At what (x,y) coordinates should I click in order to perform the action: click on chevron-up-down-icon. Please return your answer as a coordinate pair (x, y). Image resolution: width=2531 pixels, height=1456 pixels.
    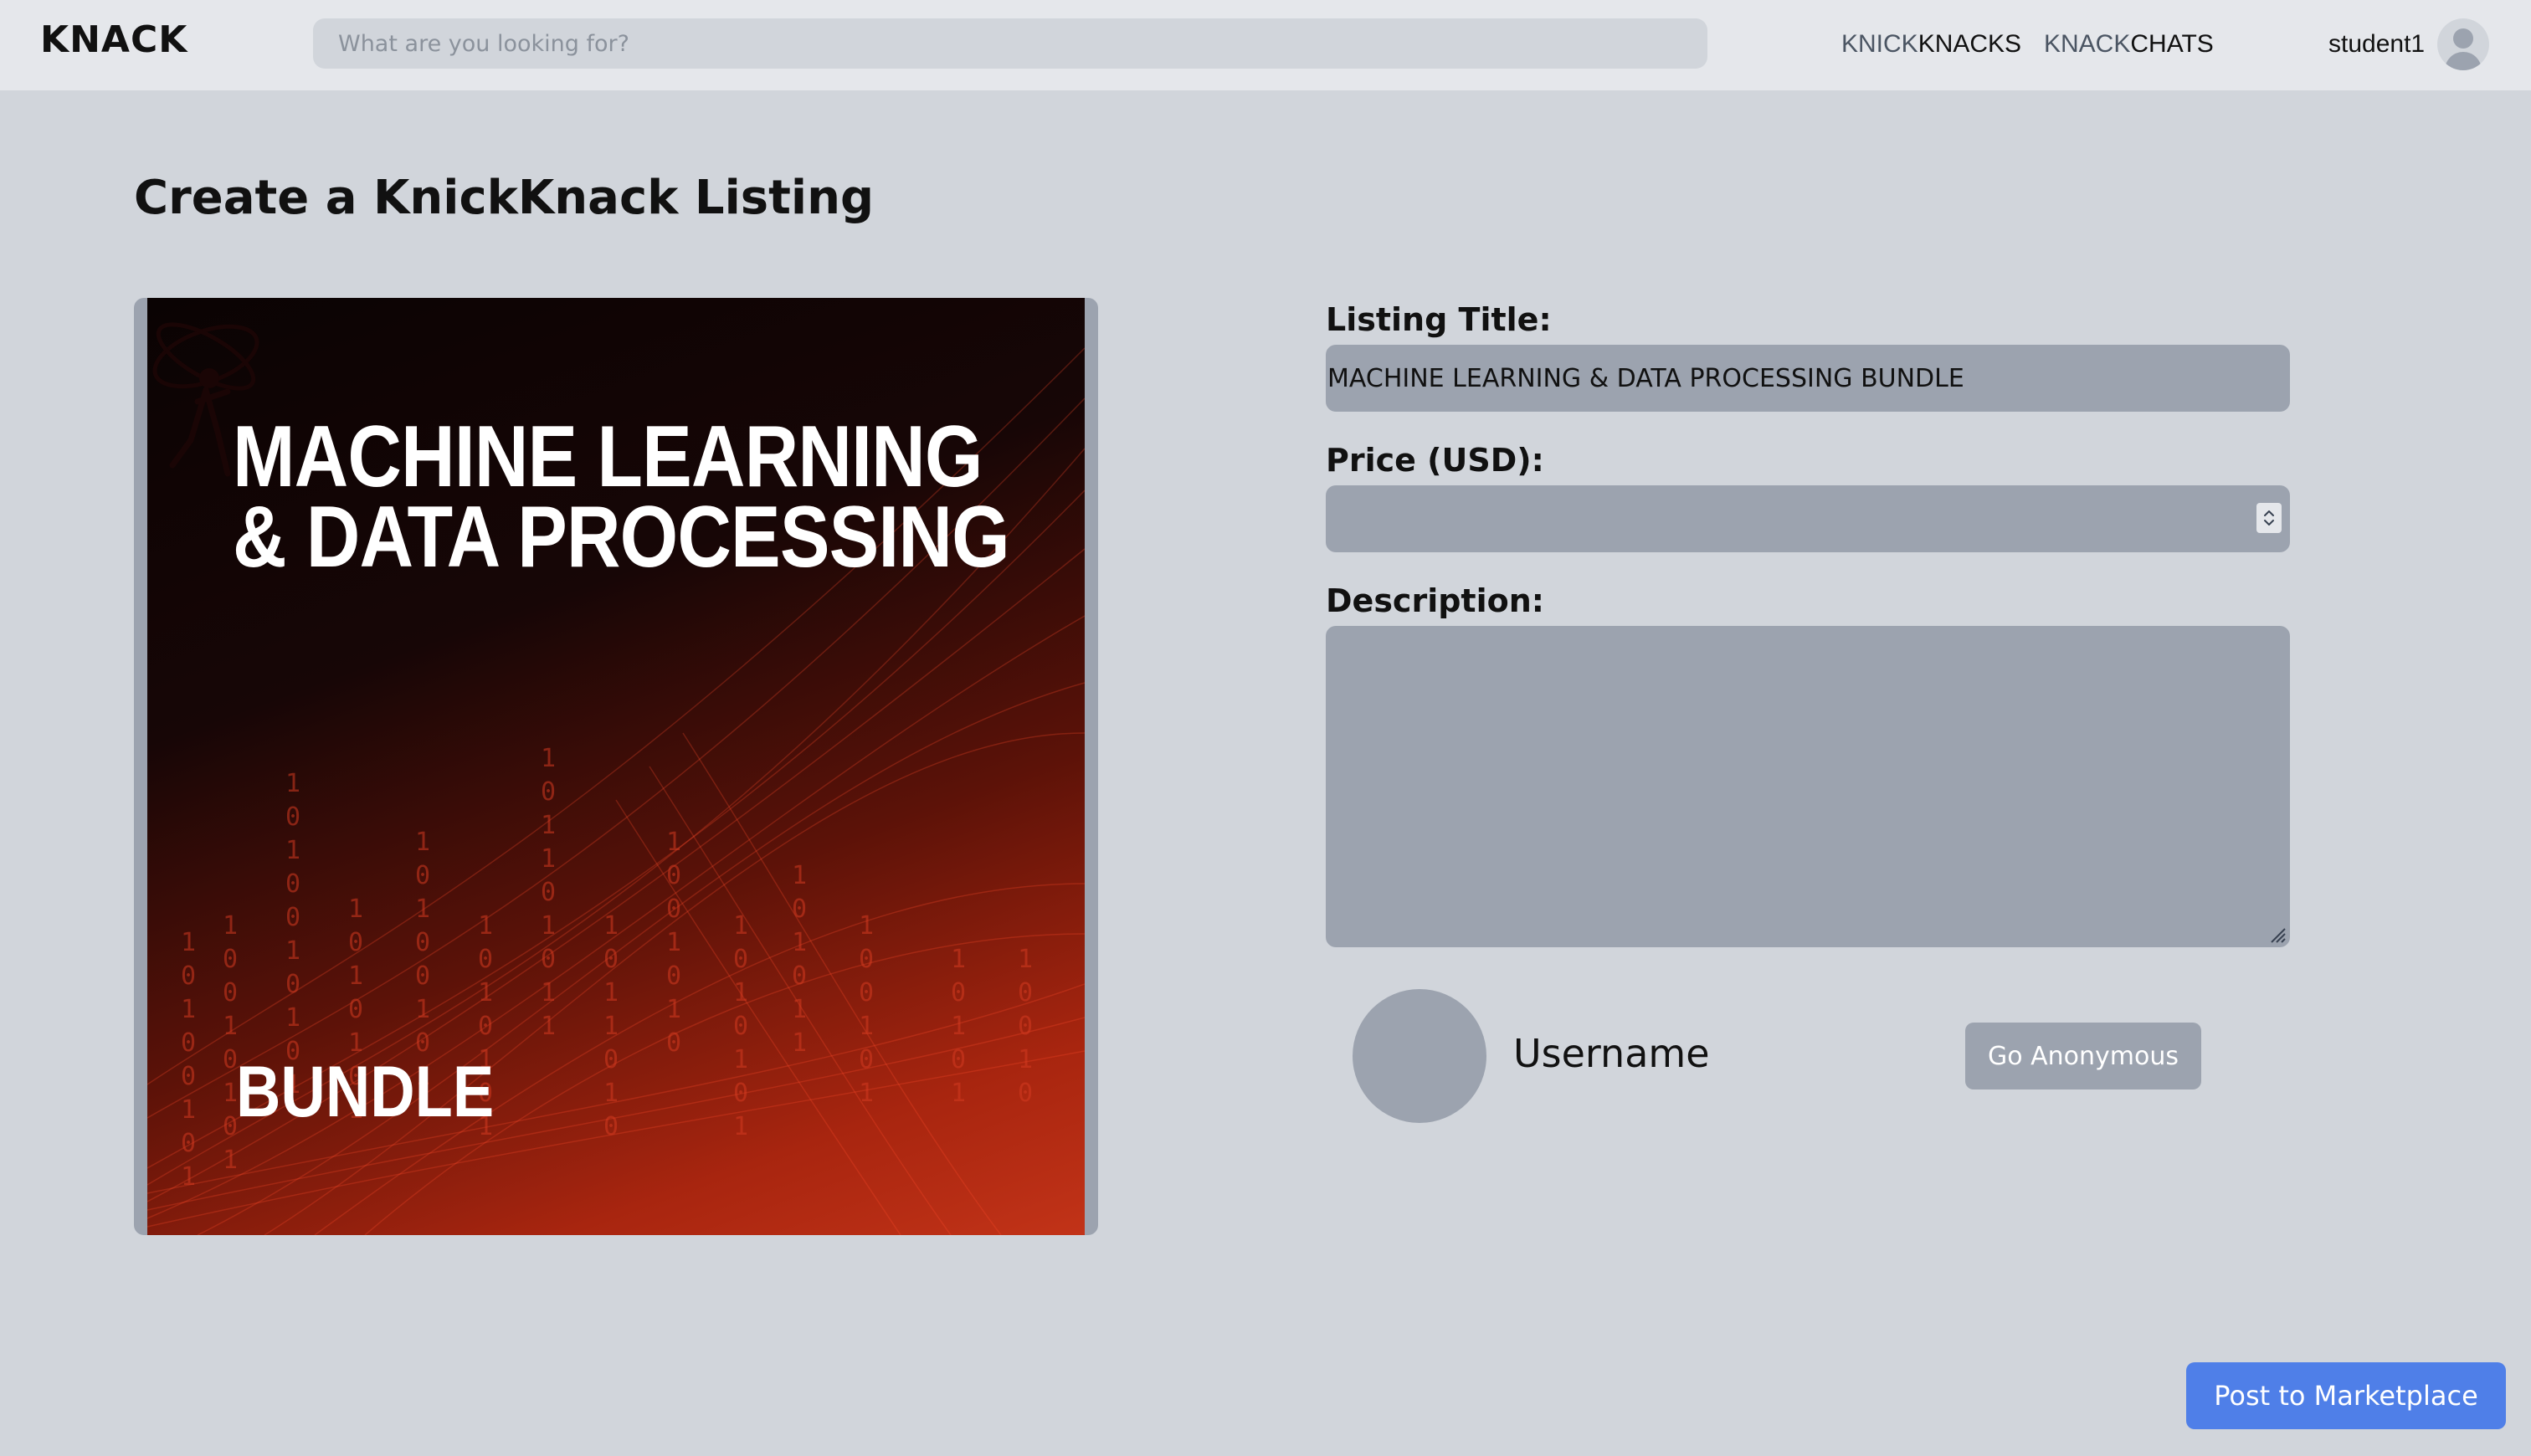
    Looking at the image, I should click on (2269, 517).